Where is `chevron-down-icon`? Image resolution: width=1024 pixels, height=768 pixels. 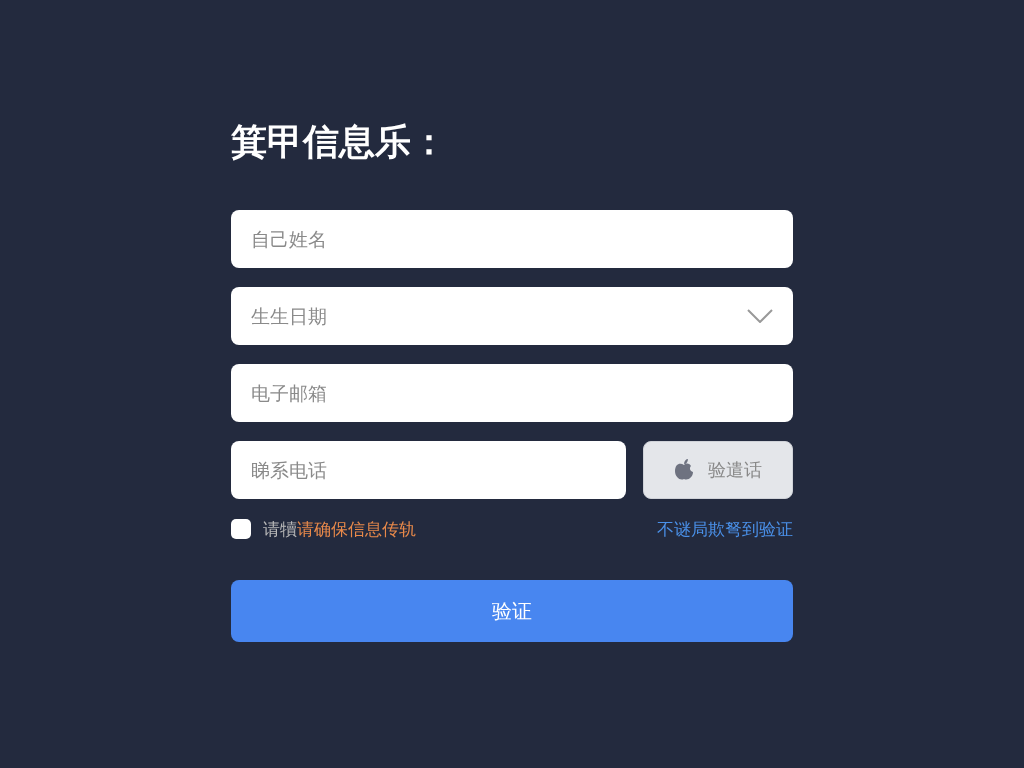
chevron-down-icon is located at coordinates (760, 316).